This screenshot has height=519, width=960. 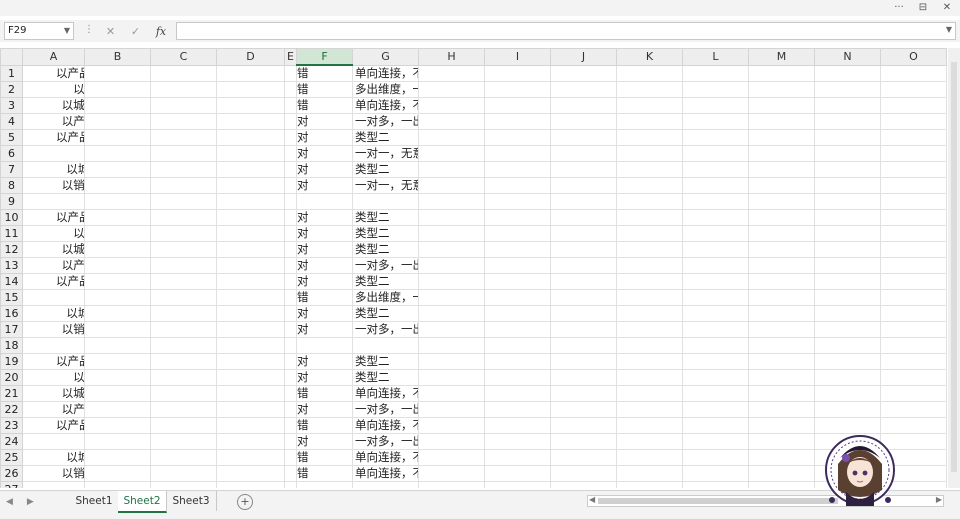 What do you see at coordinates (11, 89) in the screenshot?
I see `row-header: 2` at bounding box center [11, 89].